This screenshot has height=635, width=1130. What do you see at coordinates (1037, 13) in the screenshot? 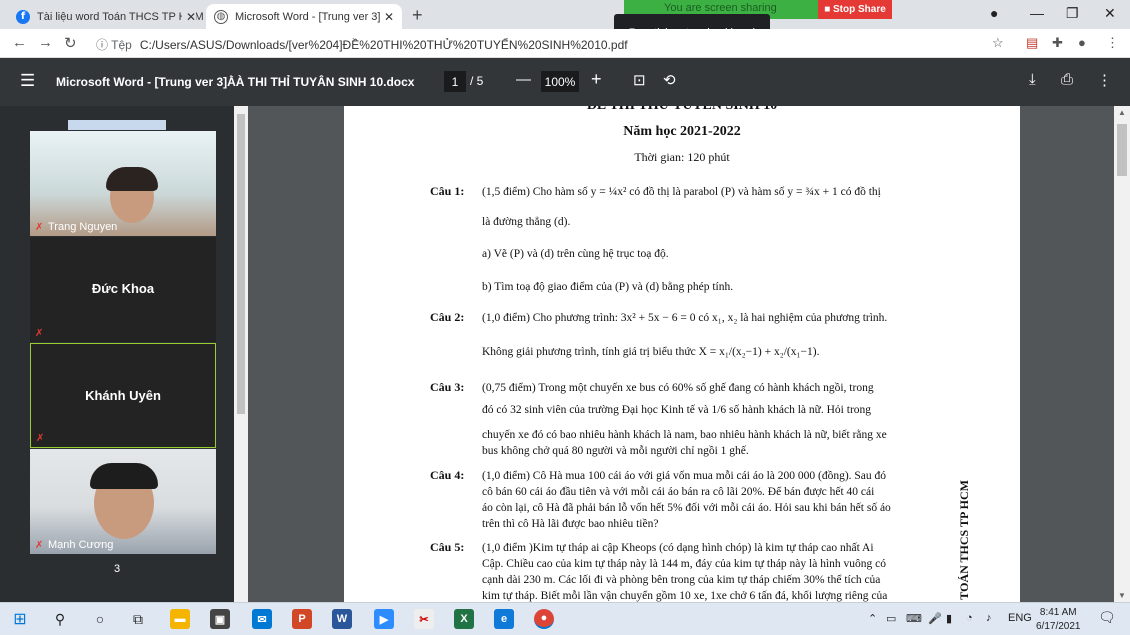
I see `minimize-icon: —` at bounding box center [1037, 13].